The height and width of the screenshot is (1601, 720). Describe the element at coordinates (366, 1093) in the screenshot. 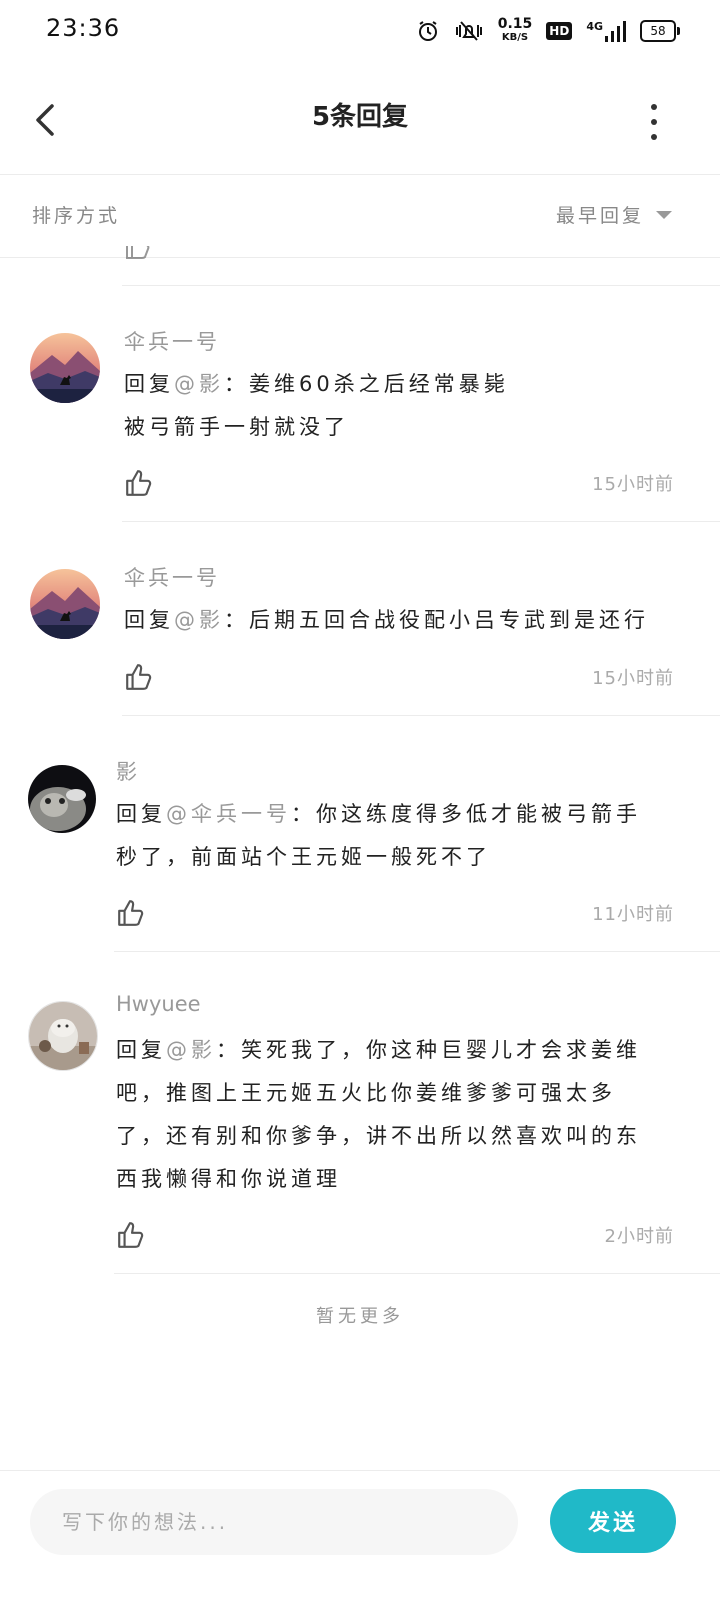

I see `reply-line: 吧，推图上王元姬五火比你姜维爹爹可强太多` at that location.